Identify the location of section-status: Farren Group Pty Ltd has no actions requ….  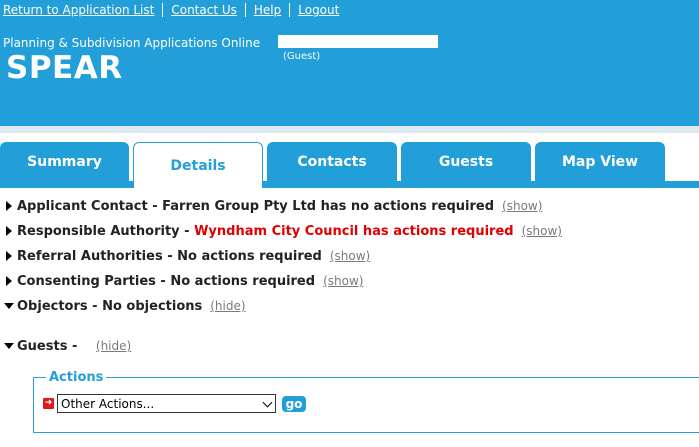
(328, 206).